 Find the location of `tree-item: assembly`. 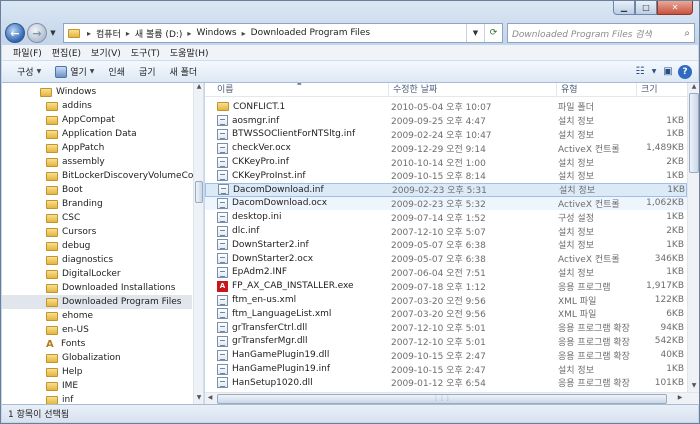

tree-item: assembly is located at coordinates (97, 162).